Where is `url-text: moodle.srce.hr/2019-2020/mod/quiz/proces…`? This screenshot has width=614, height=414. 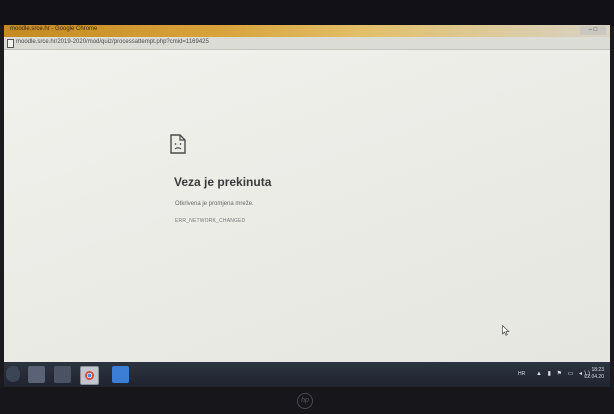 url-text: moodle.srce.hr/2019-2020/mod/quiz/proces… is located at coordinates (112, 42).